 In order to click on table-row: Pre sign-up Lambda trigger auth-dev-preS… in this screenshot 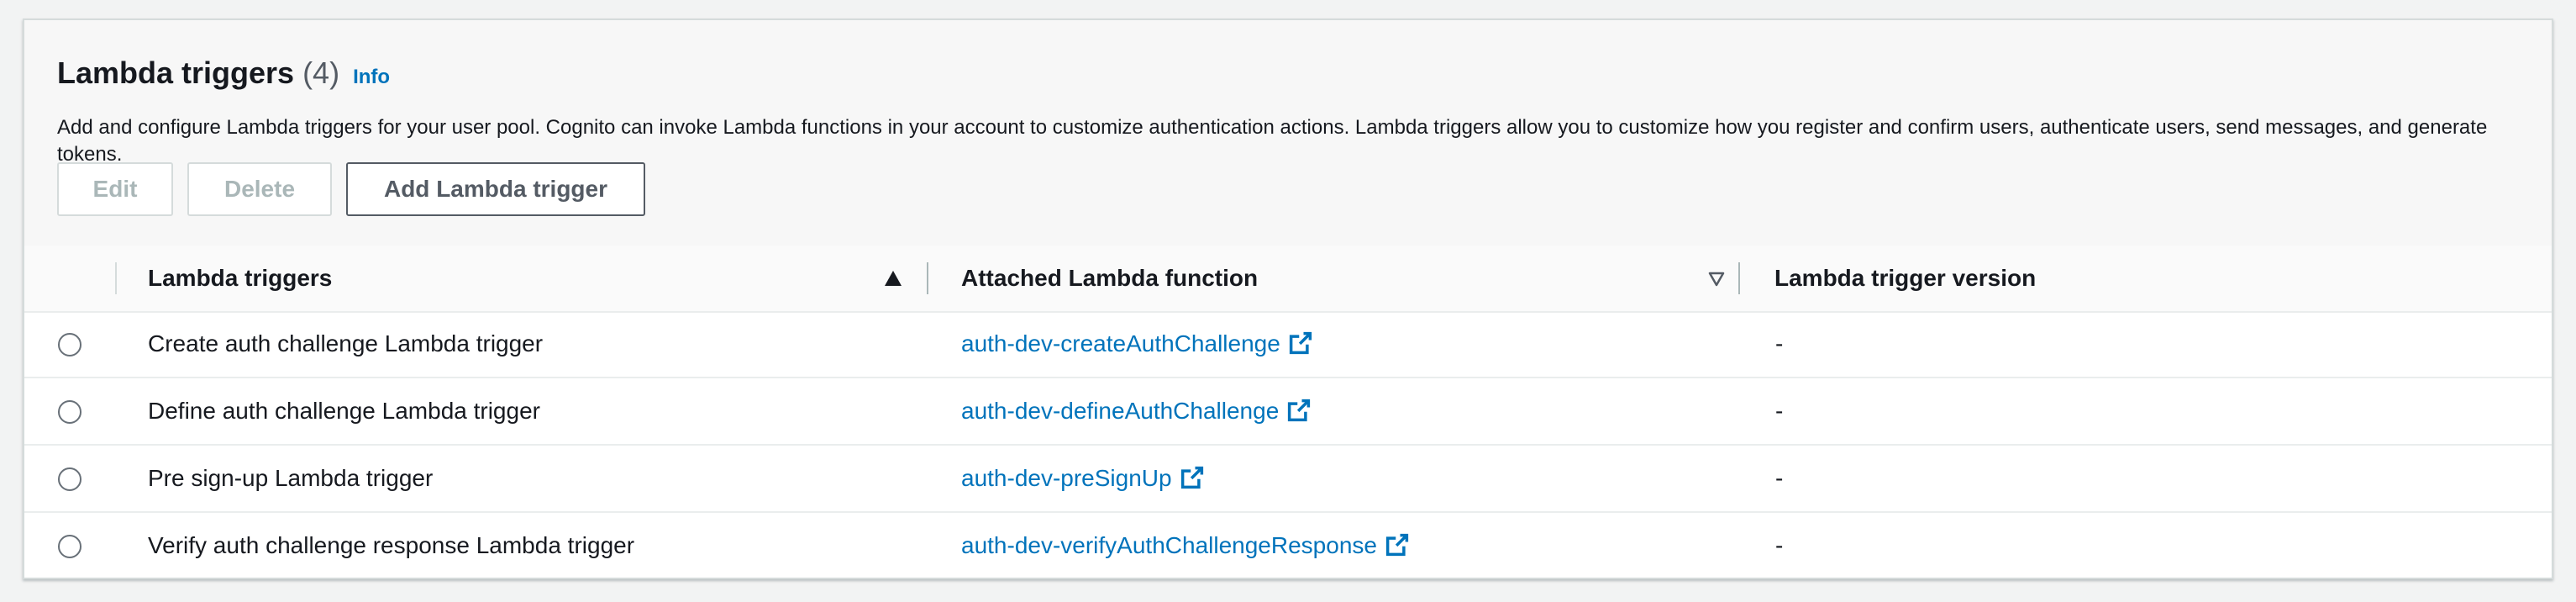, I will do `click(1288, 480)`.